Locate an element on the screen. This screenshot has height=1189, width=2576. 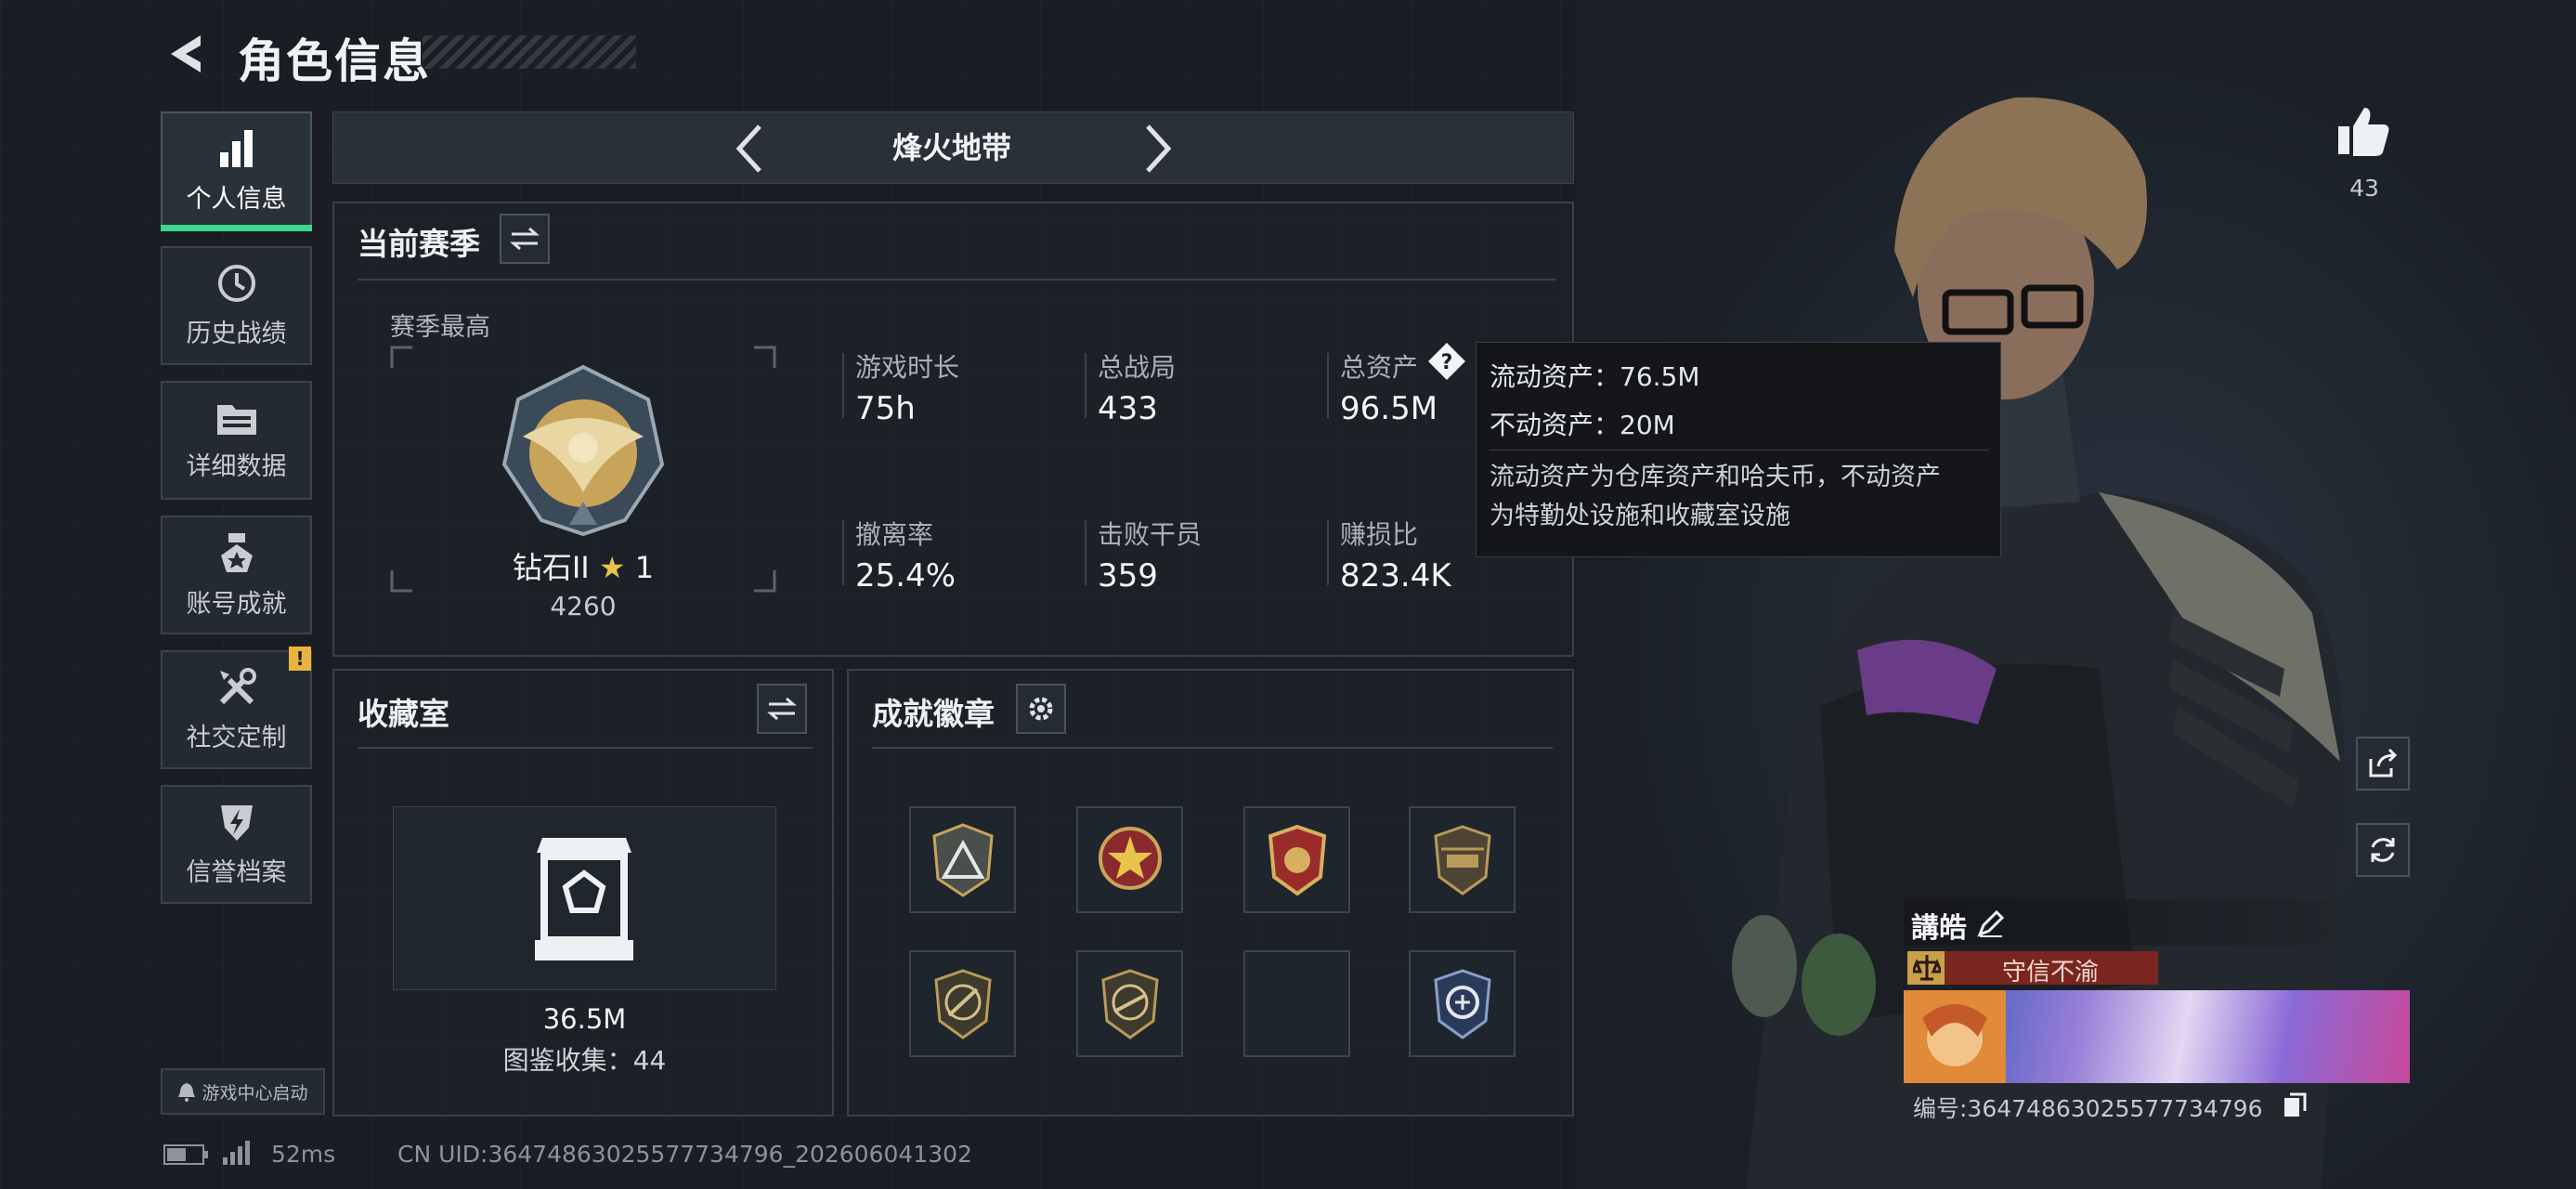
rank-line: 钻石II ★ 1 is located at coordinates (583, 565).